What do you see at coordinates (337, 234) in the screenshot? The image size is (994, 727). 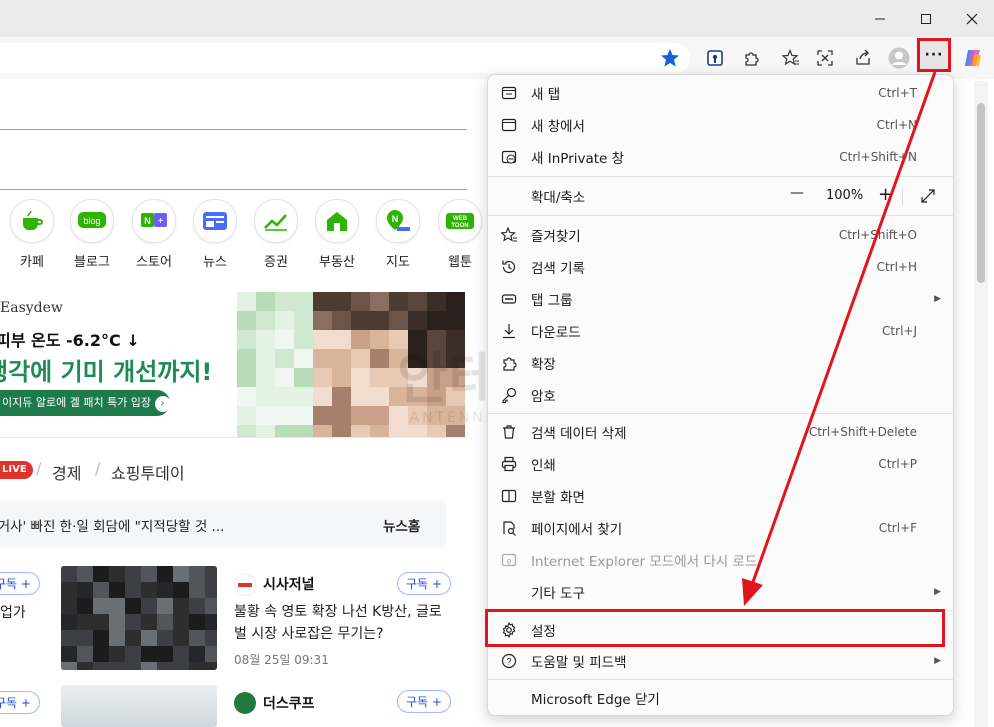 I see `shortcut-realestate: 부동산` at bounding box center [337, 234].